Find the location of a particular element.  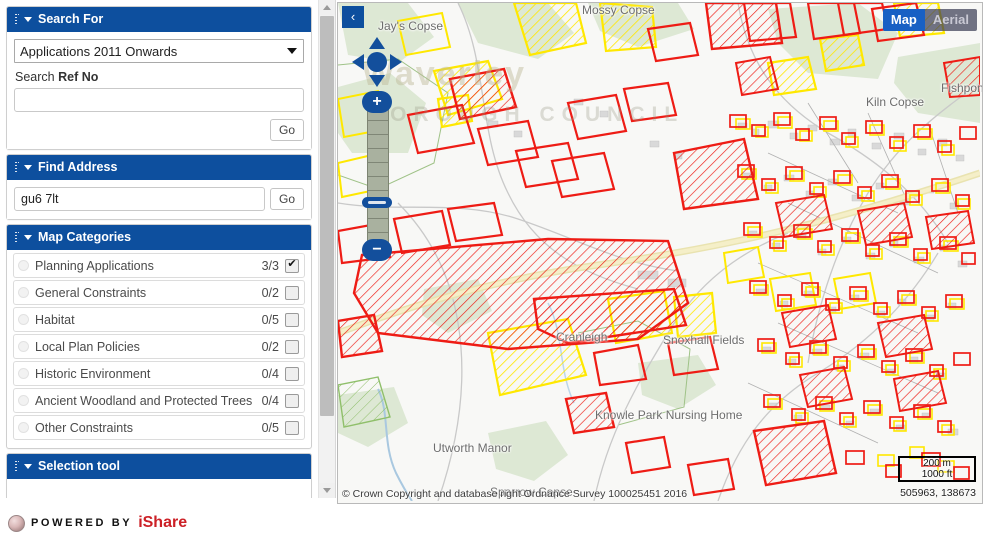

pan-left-arrow-icon is located at coordinates (358, 62).